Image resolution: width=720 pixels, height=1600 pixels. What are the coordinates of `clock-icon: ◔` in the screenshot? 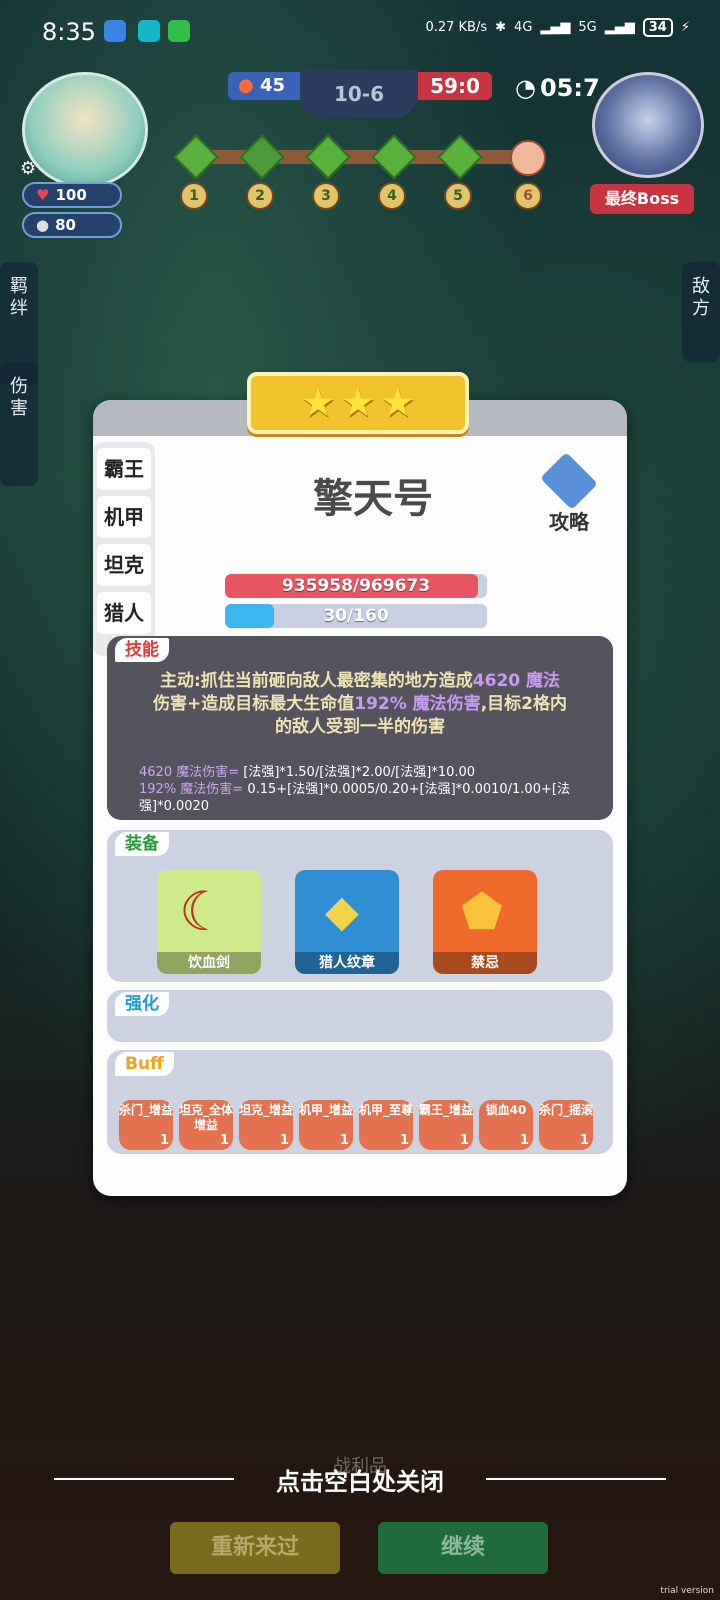 It's located at (525, 88).